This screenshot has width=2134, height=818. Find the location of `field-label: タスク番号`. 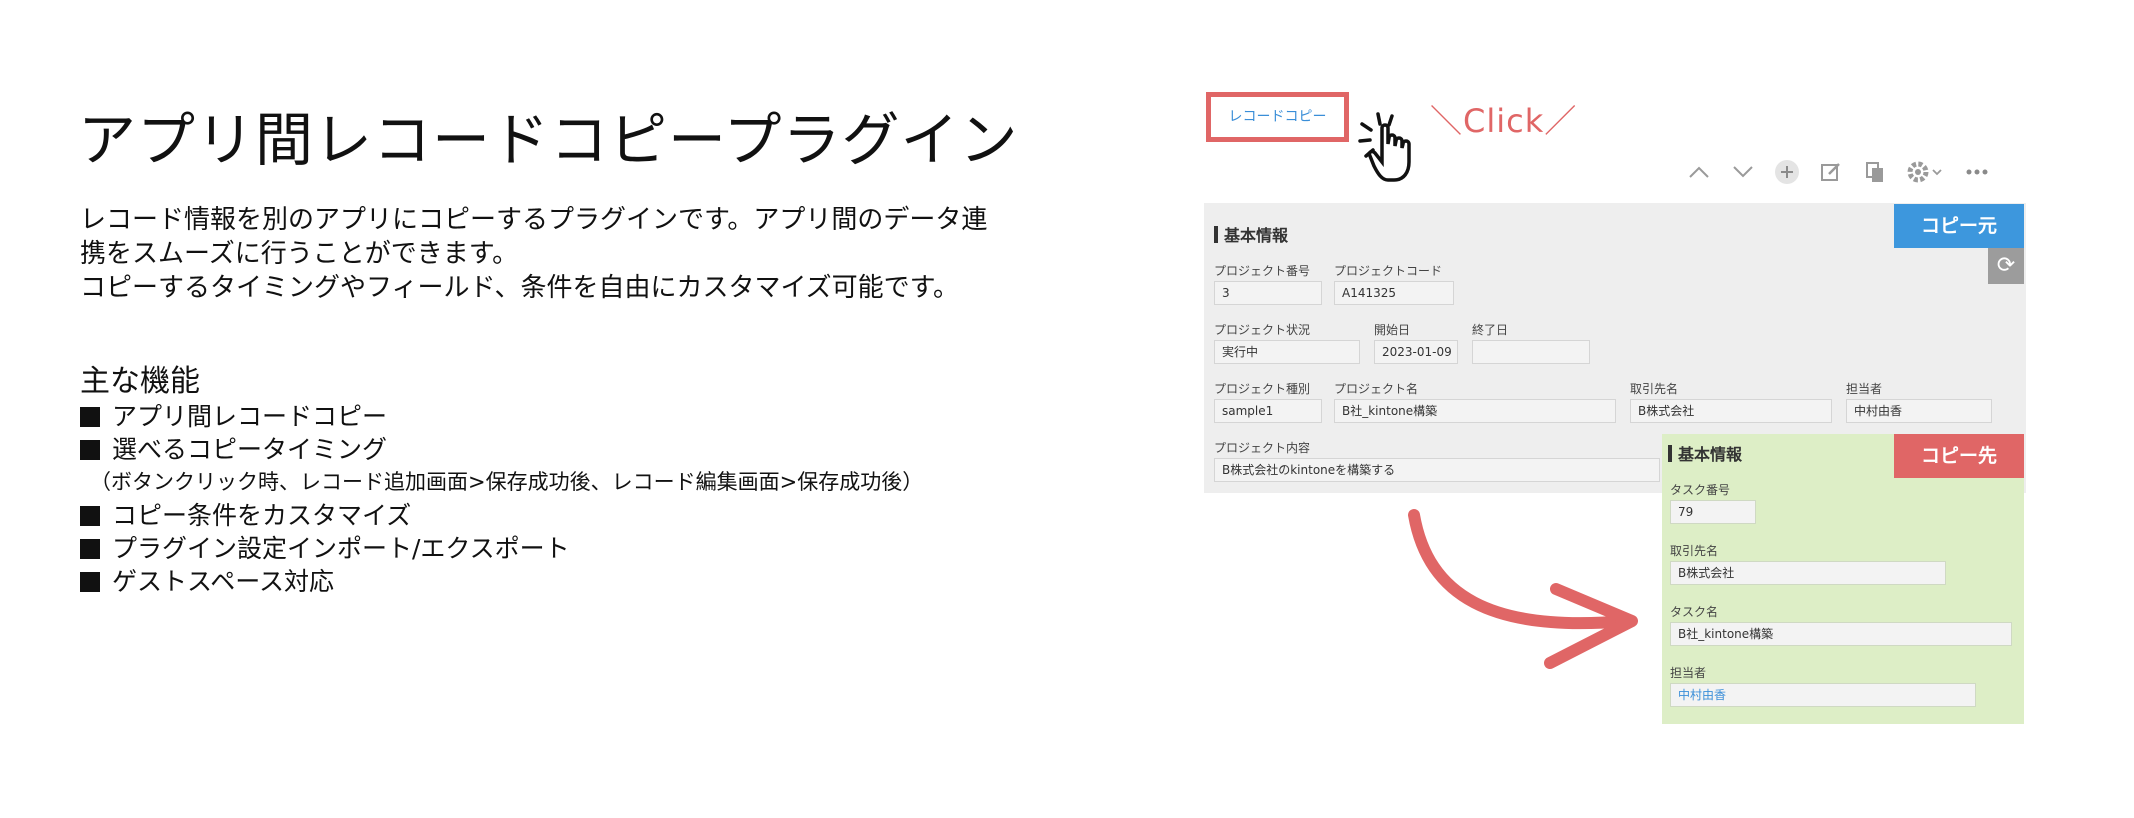

field-label: タスク番号 is located at coordinates (1700, 490).